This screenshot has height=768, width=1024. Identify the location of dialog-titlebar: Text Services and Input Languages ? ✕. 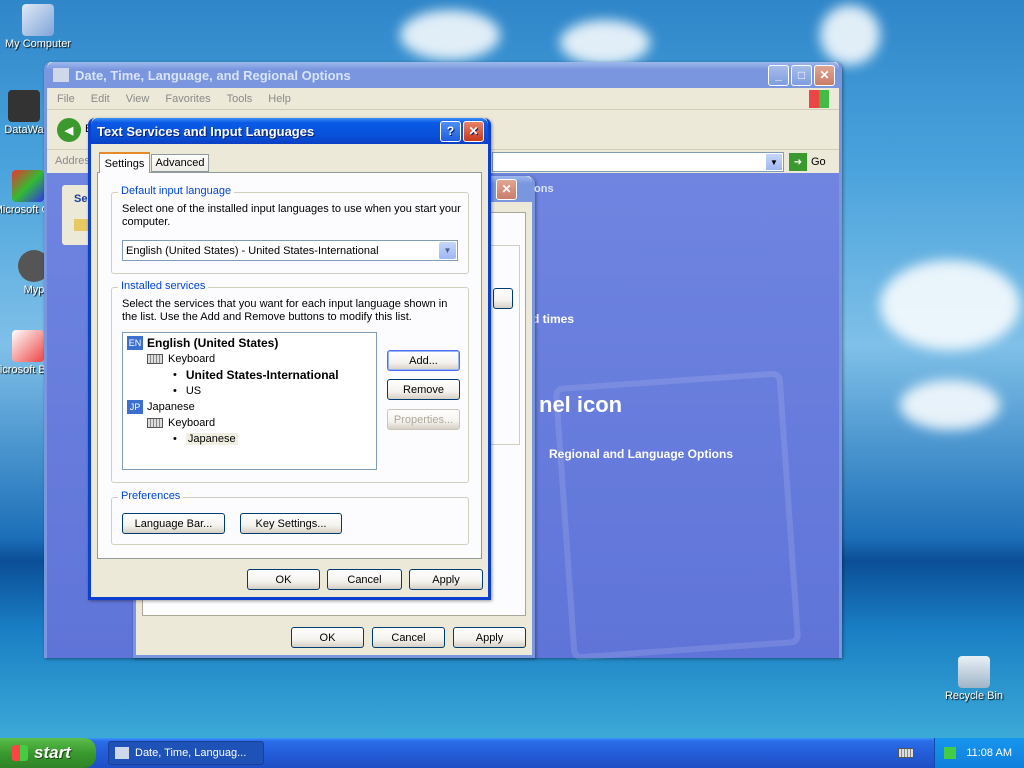
(289, 131).